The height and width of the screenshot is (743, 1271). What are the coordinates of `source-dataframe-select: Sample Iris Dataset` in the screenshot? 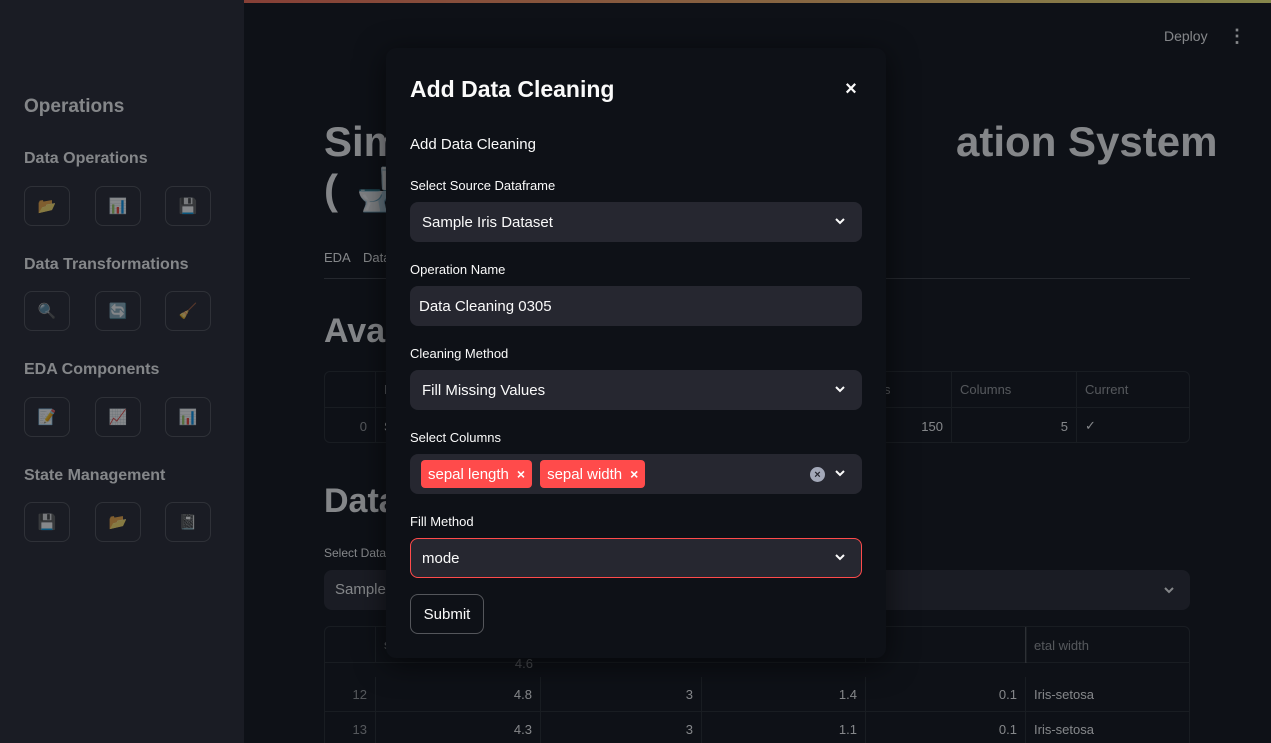 It's located at (636, 222).